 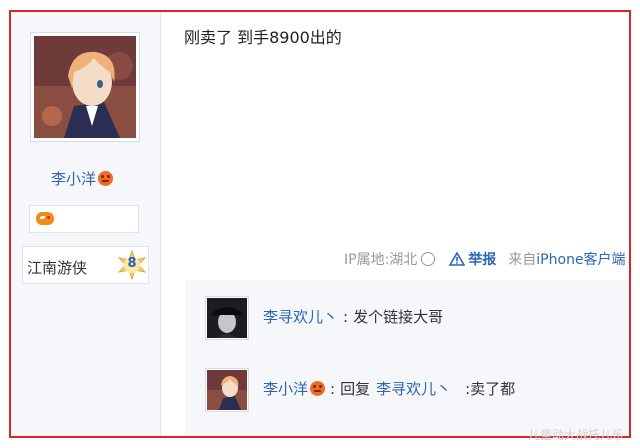 I want to click on watermark: 儿童动大战托儿乐, so click(x=576, y=435).